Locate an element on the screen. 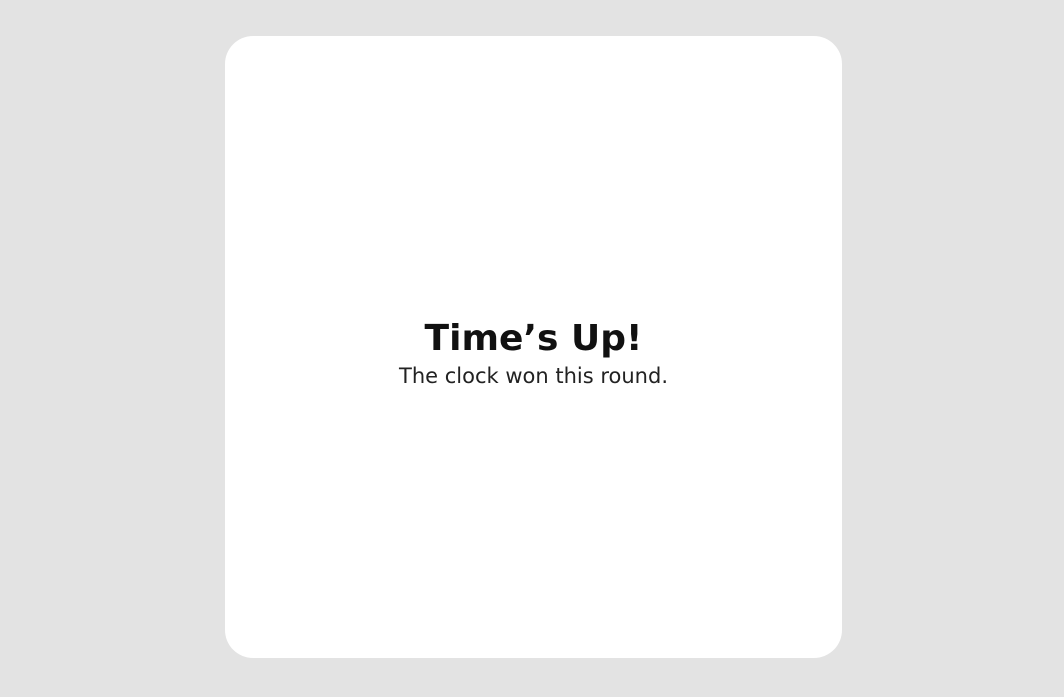 The image size is (1064, 697). game-over-subtitle: The clock won this round. is located at coordinates (533, 376).